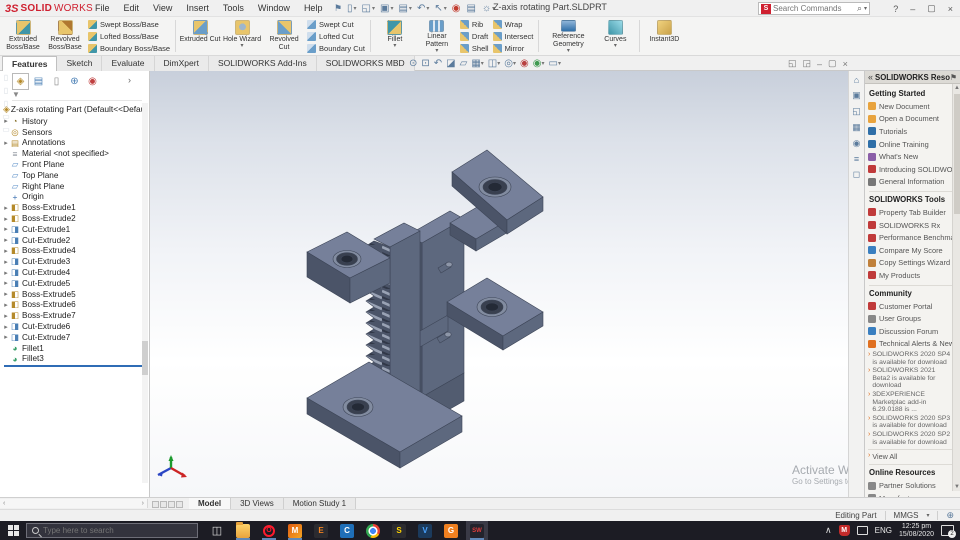  What do you see at coordinates (856, 174) in the screenshot?
I see `task-pane-tab-icon: ◻` at bounding box center [856, 174].